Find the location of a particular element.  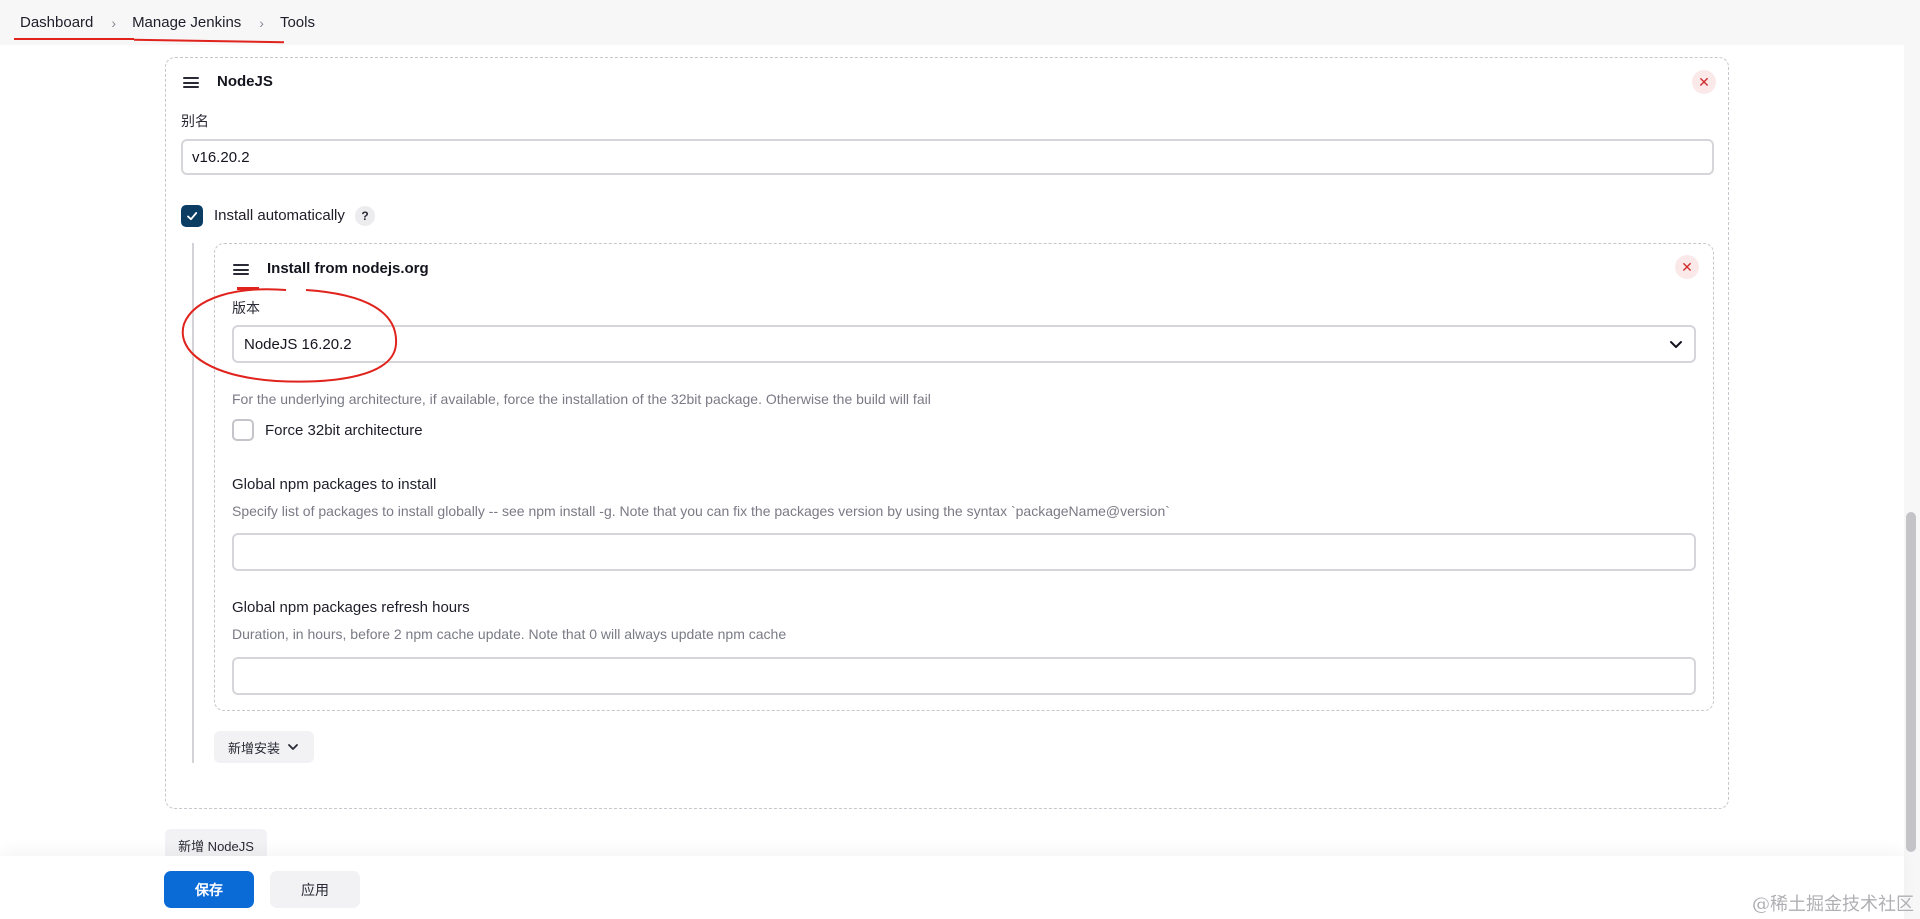

breadcrumb: Dashboard › Manage Jenkins › Tools is located at coordinates (167, 22).